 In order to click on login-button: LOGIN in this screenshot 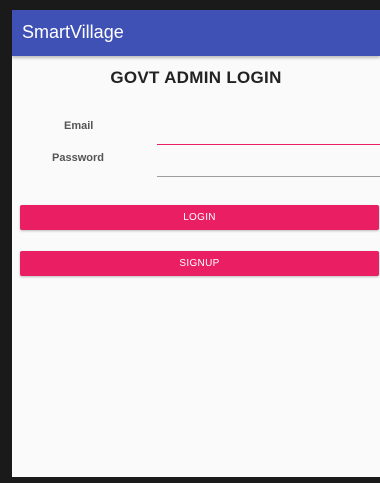, I will do `click(199, 217)`.